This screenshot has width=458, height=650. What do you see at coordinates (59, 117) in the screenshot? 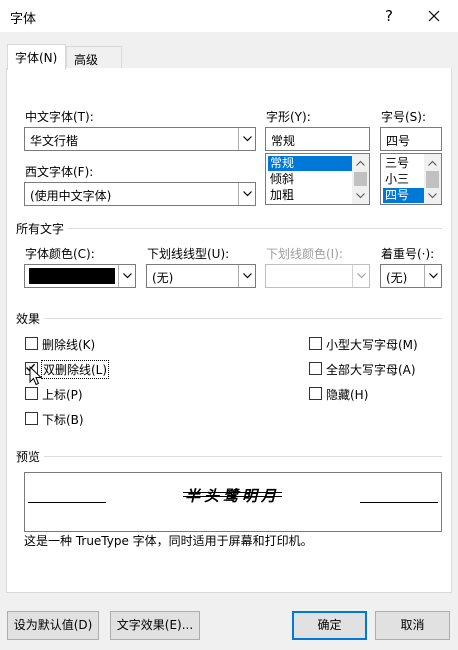
I see `chinese-font-label: 中文字体(T):` at bounding box center [59, 117].